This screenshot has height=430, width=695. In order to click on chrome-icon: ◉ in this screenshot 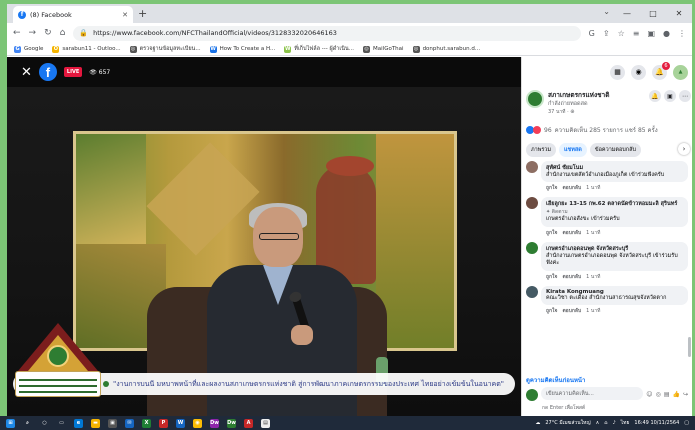, I will do `click(197, 423)`.